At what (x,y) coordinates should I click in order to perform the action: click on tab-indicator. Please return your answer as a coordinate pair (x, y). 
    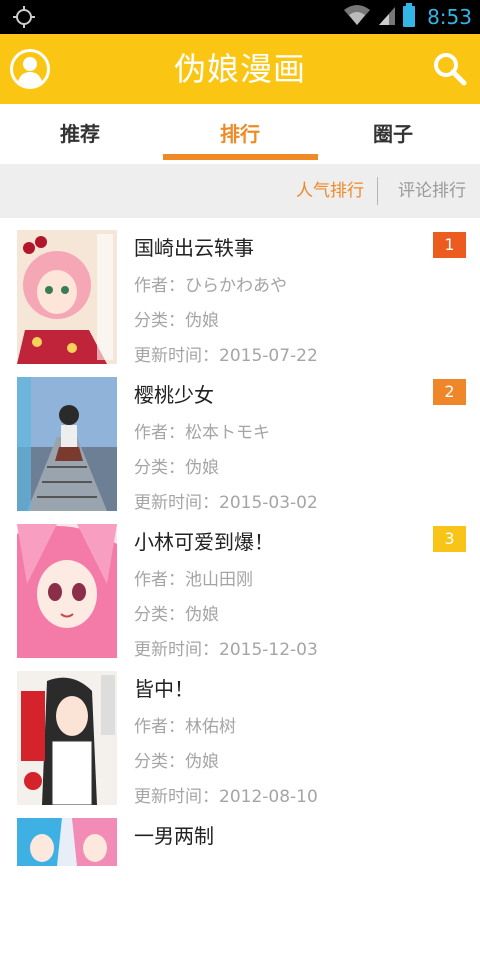
    Looking at the image, I should click on (240, 157).